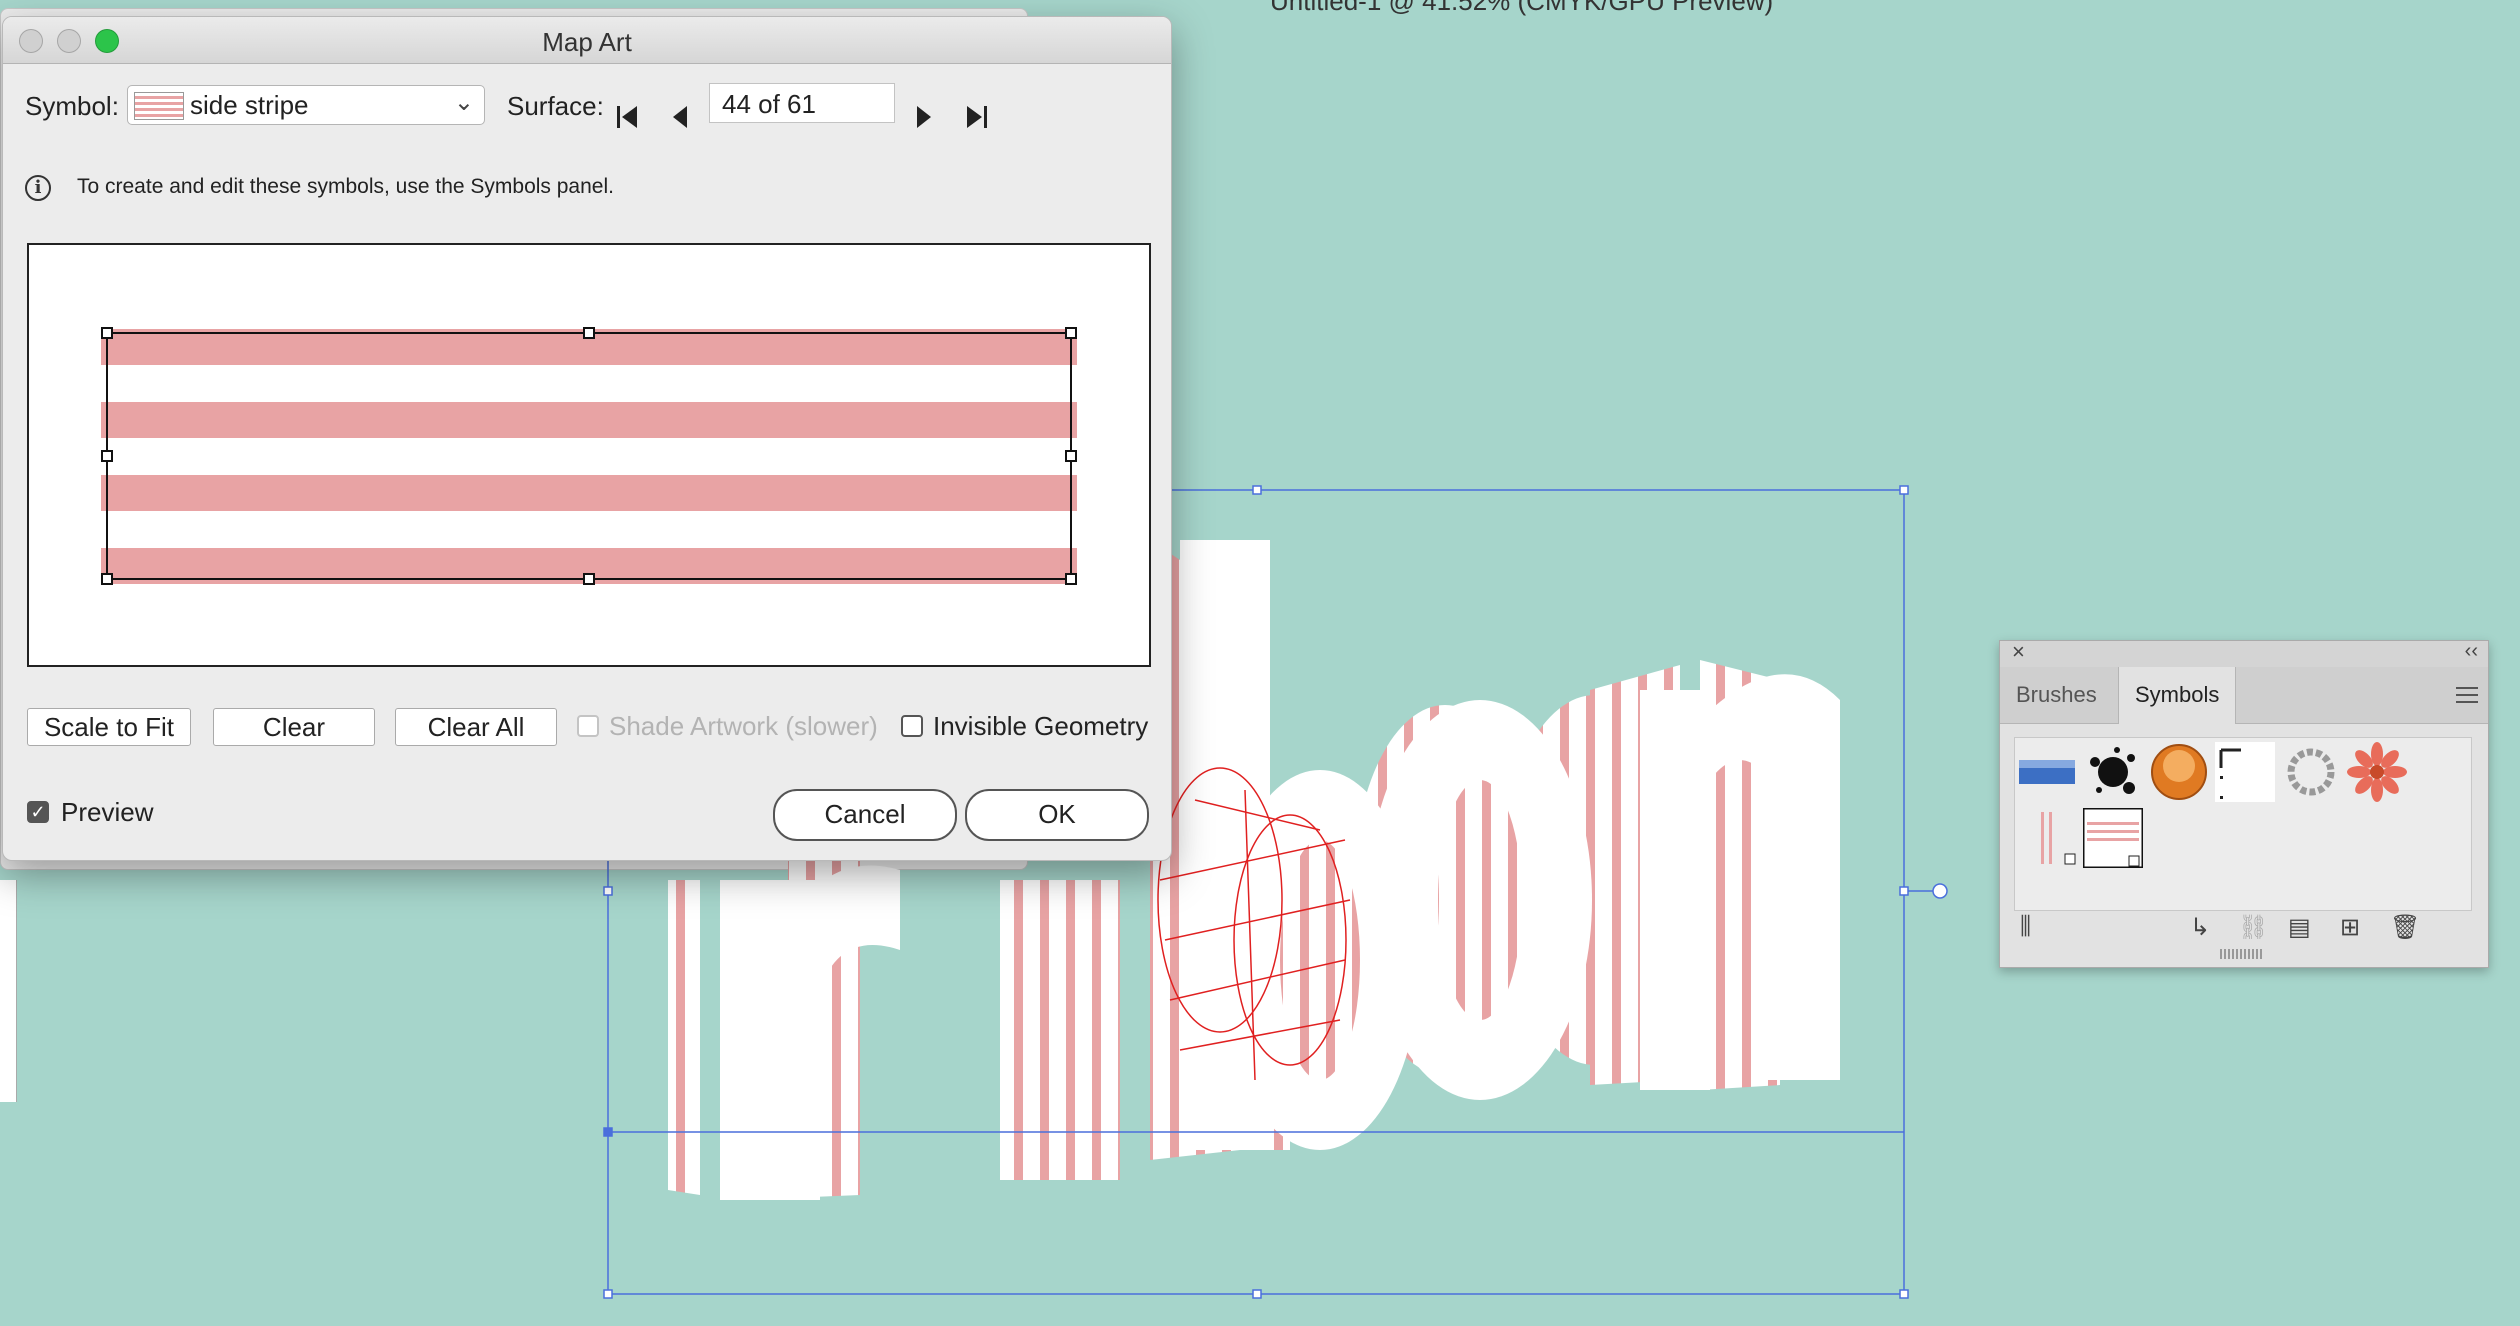 The width and height of the screenshot is (2520, 1326). I want to click on symbol-options-icon: ▤, so click(2299, 927).